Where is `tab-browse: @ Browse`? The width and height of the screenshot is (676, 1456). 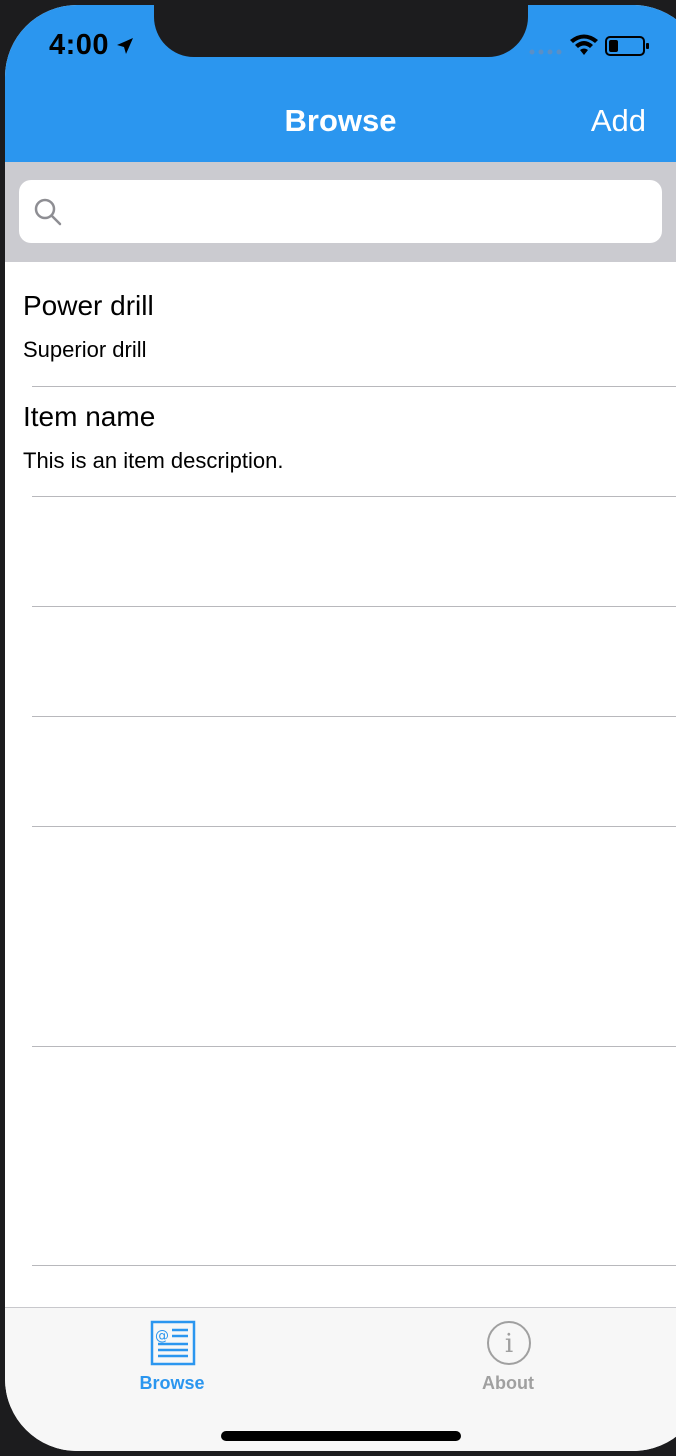 tab-browse: @ Browse is located at coordinates (172, 1358).